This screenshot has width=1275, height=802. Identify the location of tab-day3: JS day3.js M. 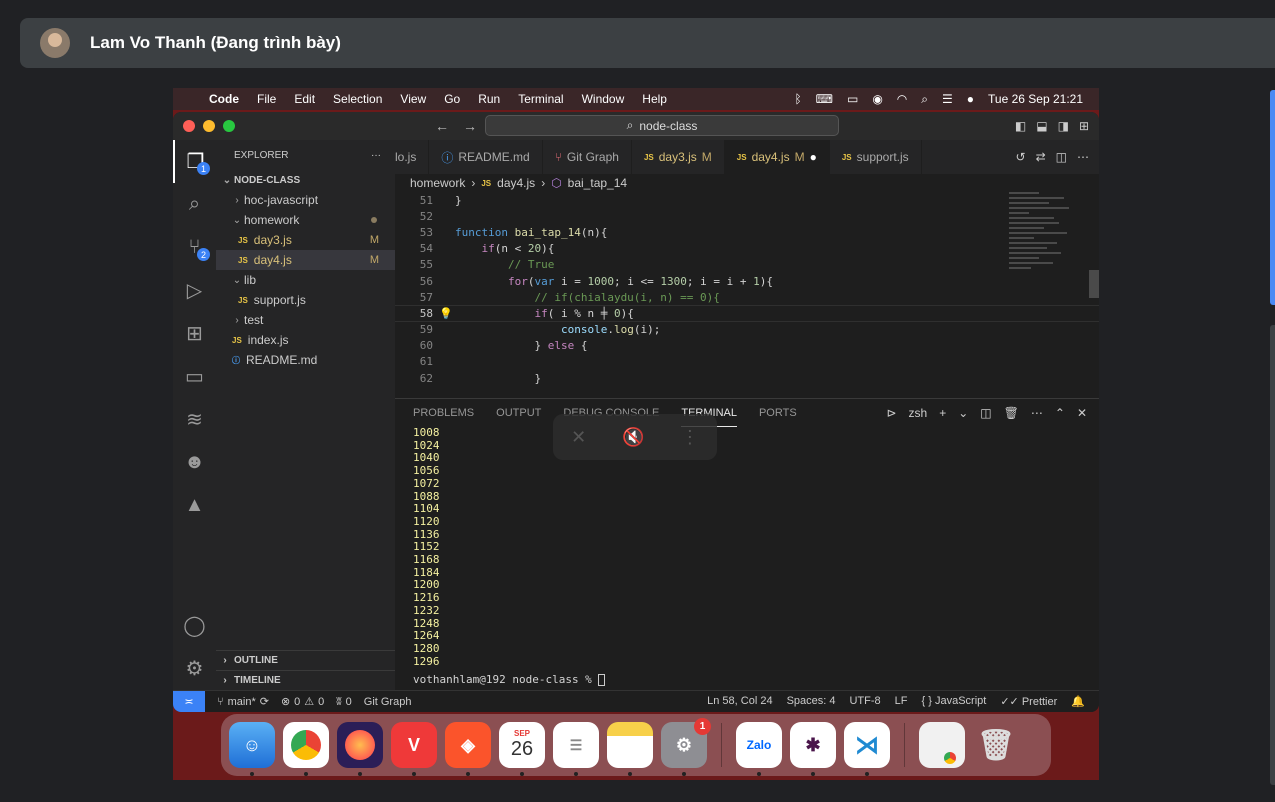
(678, 157).